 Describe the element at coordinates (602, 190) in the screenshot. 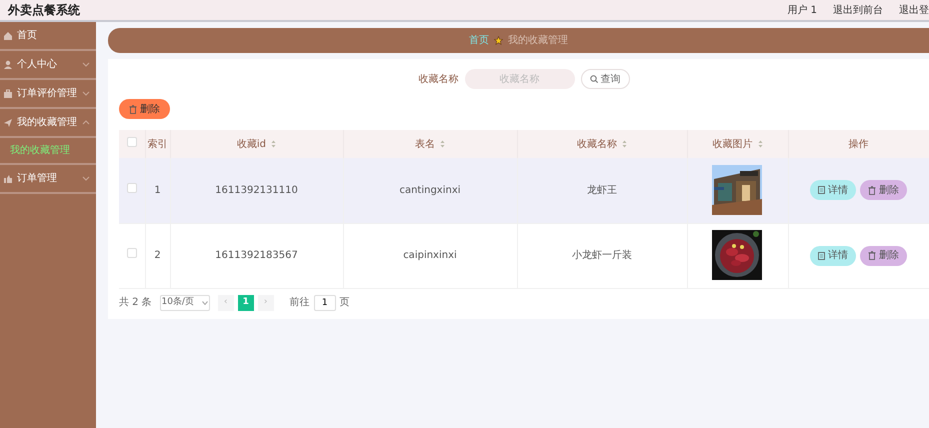

I see `table-cell: 龙虾王` at that location.